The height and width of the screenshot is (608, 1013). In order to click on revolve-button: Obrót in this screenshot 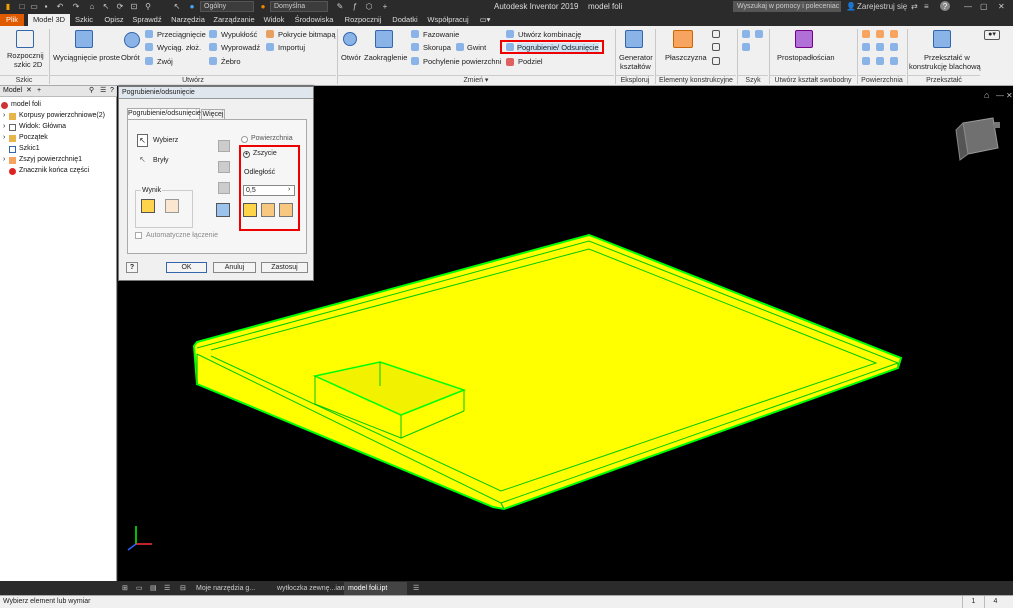, I will do `click(130, 57)`.